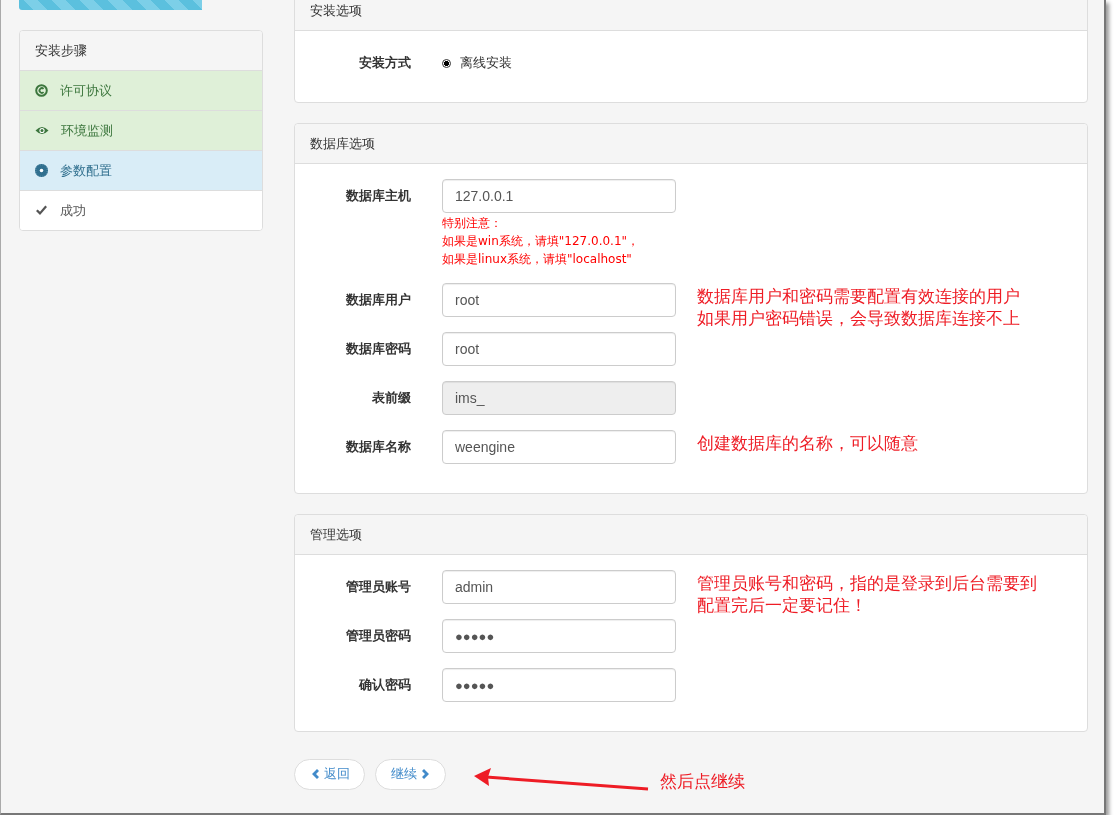 This screenshot has height=827, width=1118. Describe the element at coordinates (691, 535) in the screenshot. I see `panel-title: 管理选项` at that location.